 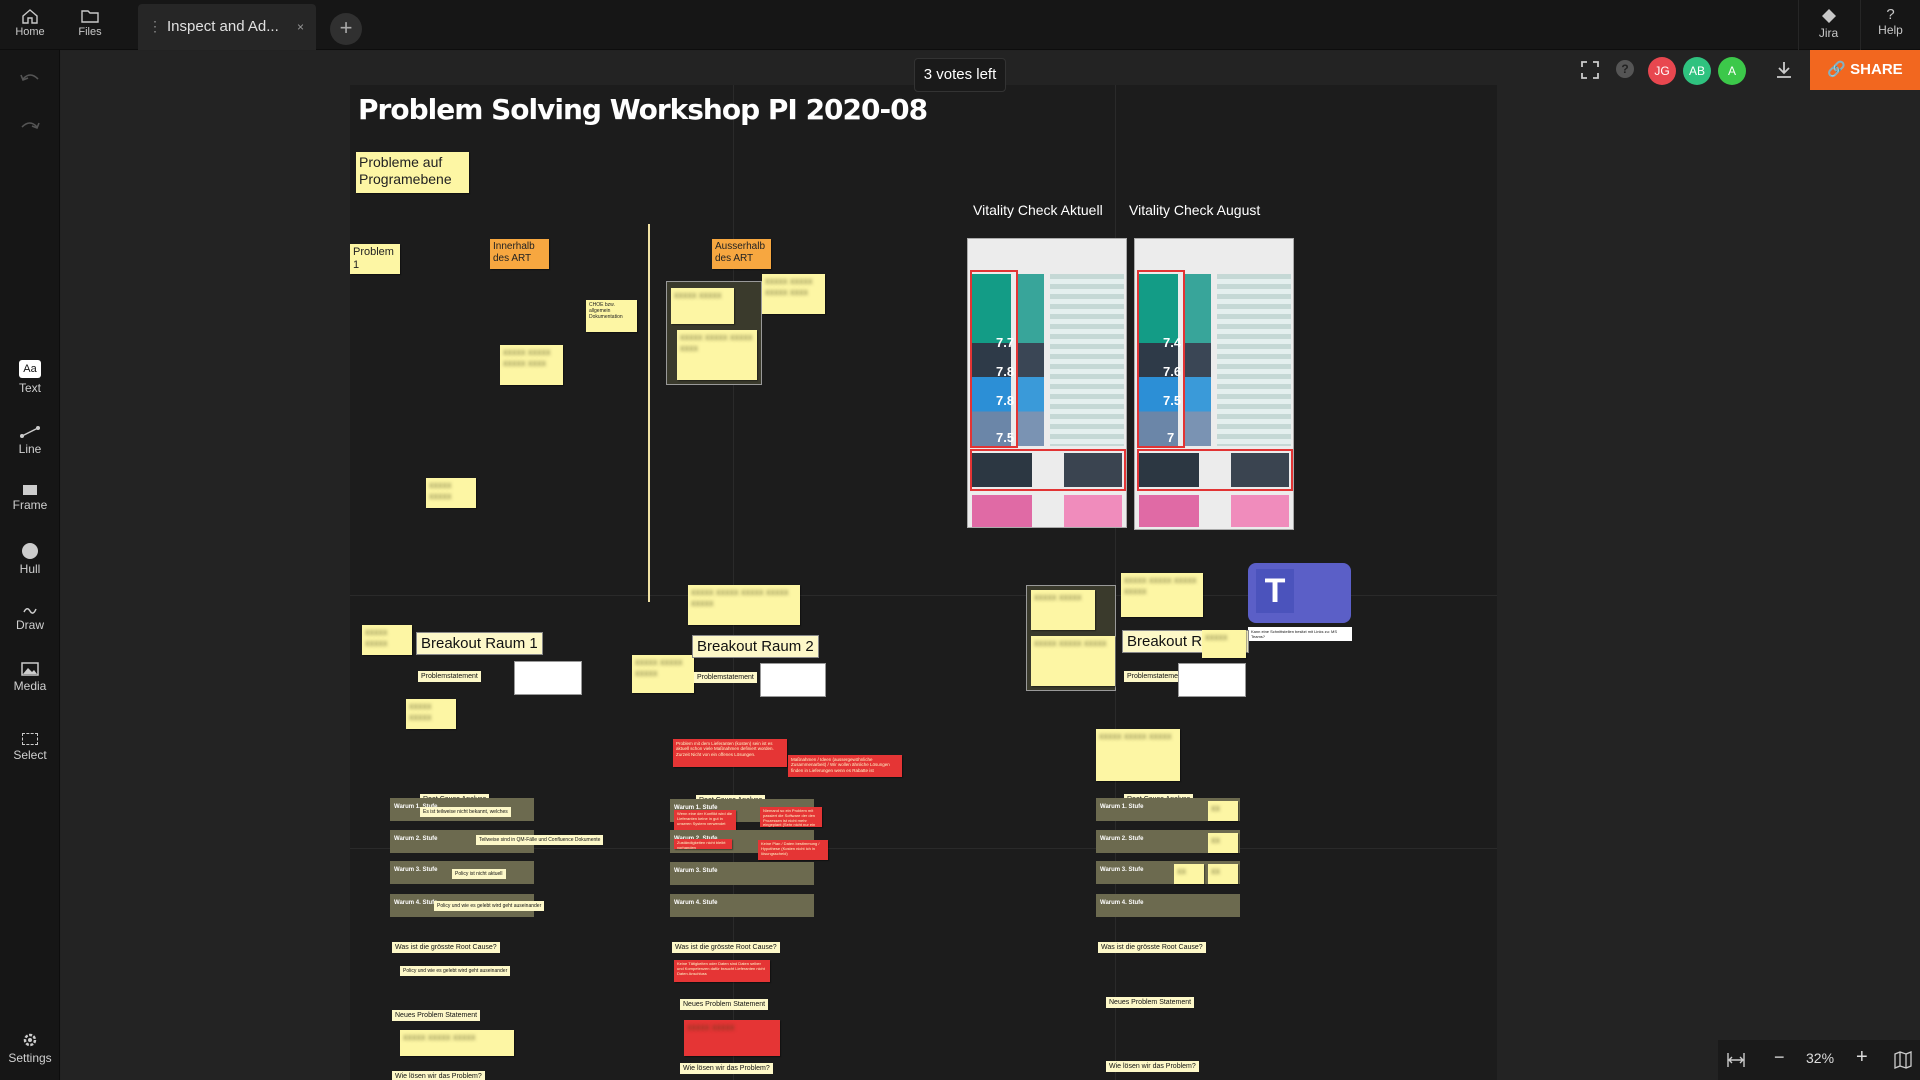 What do you see at coordinates (30, 569) in the screenshot?
I see `hull-tool-label: Hull` at bounding box center [30, 569].